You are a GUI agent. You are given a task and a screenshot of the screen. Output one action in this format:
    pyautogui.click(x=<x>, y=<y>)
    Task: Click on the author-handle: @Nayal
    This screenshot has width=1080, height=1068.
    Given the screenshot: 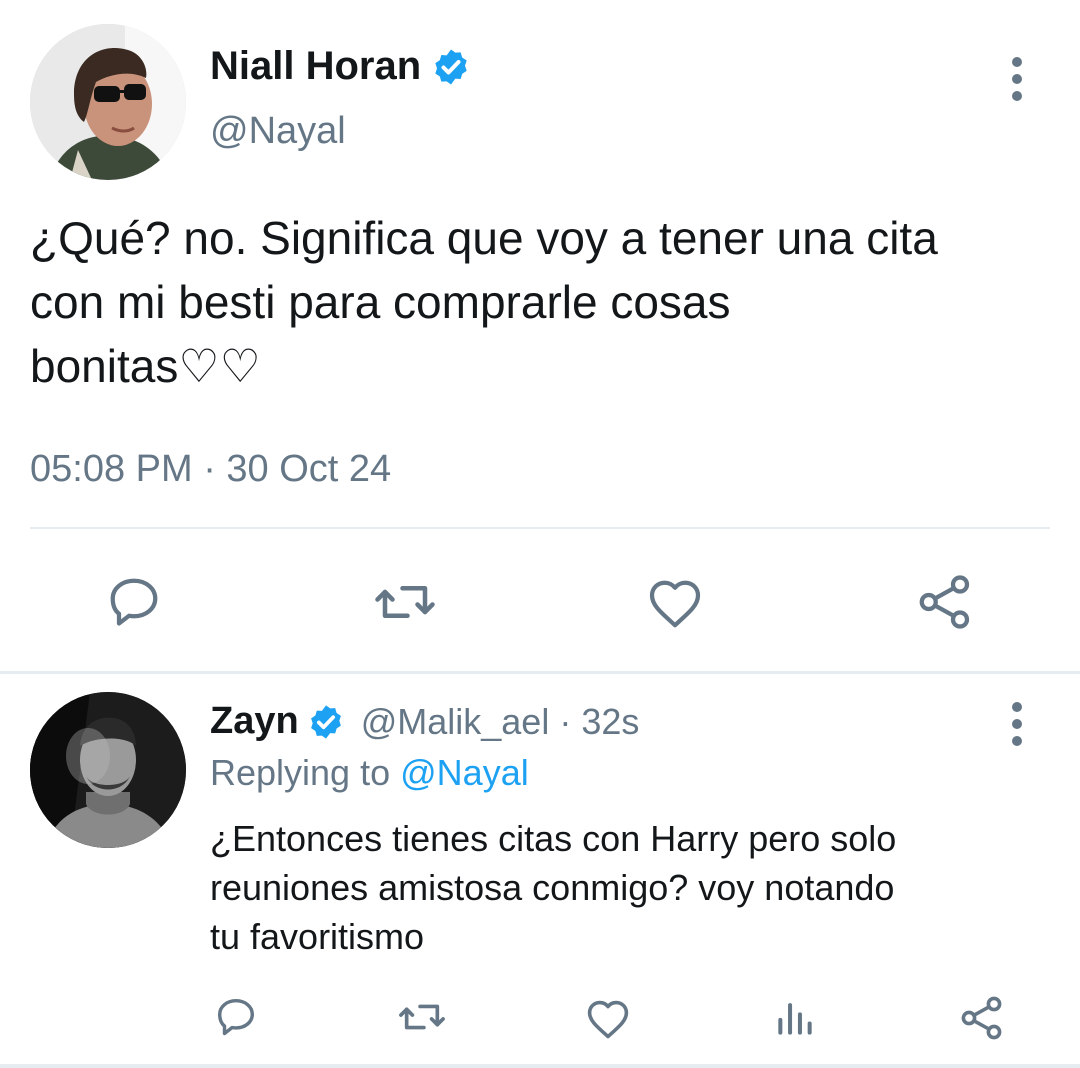 What is the action you would take?
    pyautogui.click(x=278, y=131)
    